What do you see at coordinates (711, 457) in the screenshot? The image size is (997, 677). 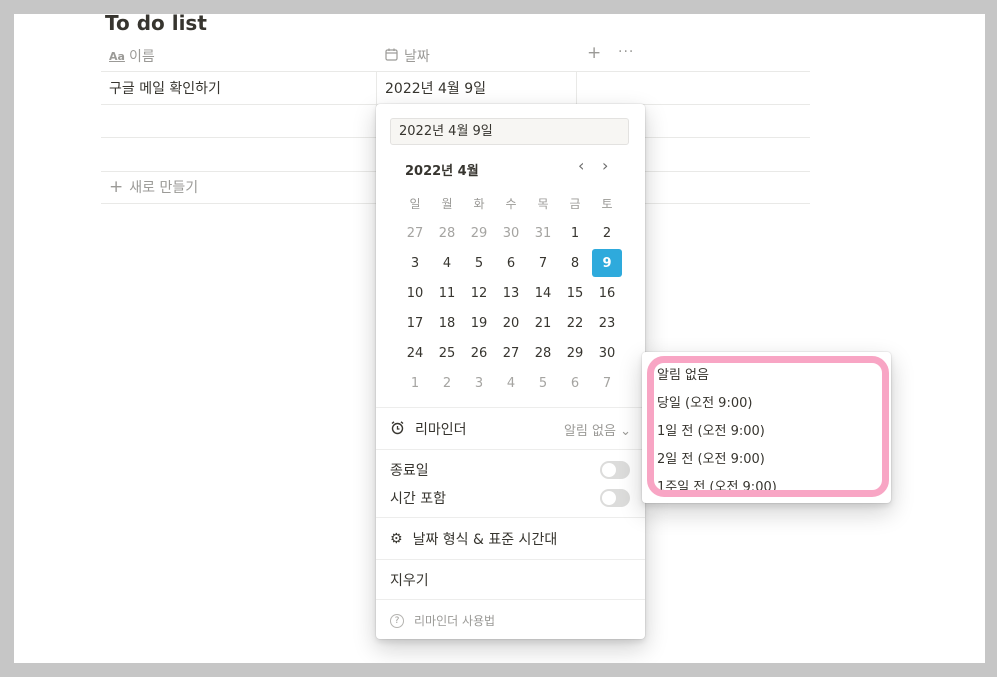 I see `reminder-option: 2일 전 (오전 9:00)` at bounding box center [711, 457].